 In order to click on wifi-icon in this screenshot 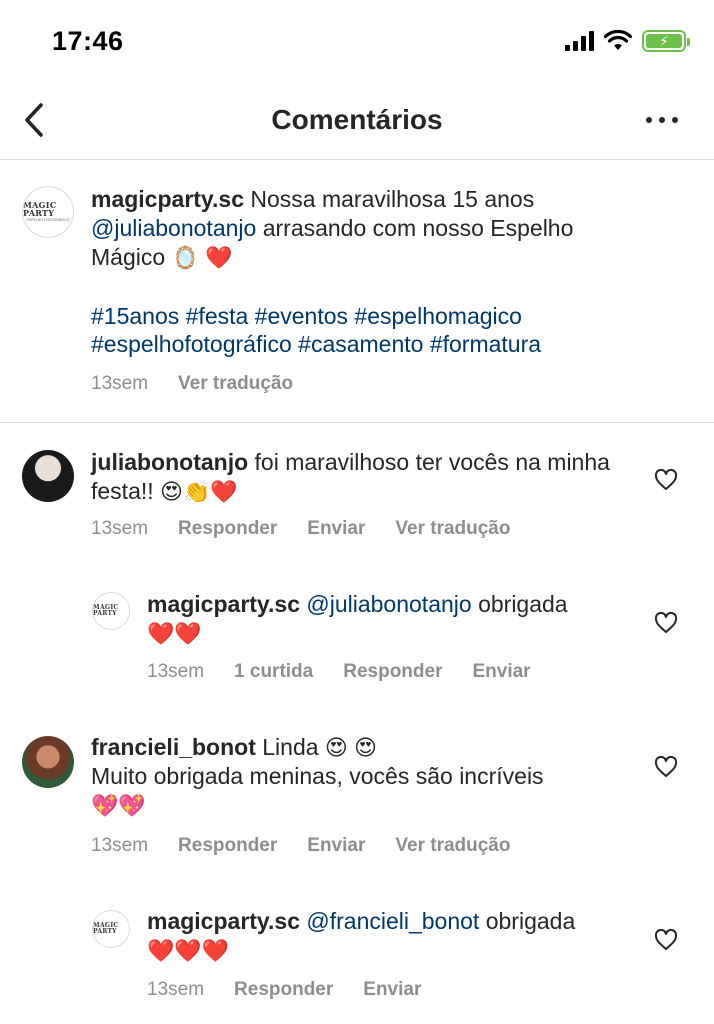, I will do `click(618, 40)`.